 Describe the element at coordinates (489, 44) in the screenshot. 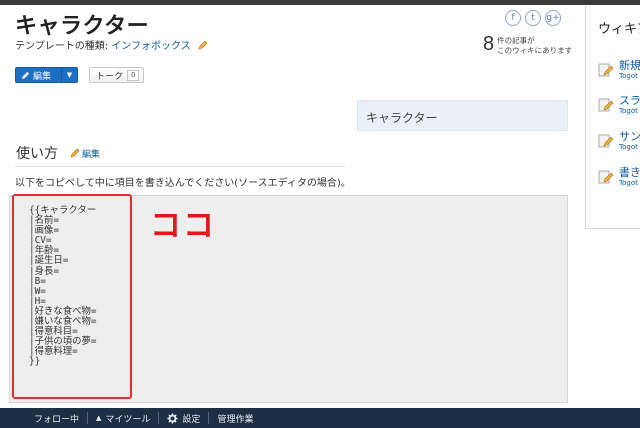

I see `article-count-number: 8` at that location.